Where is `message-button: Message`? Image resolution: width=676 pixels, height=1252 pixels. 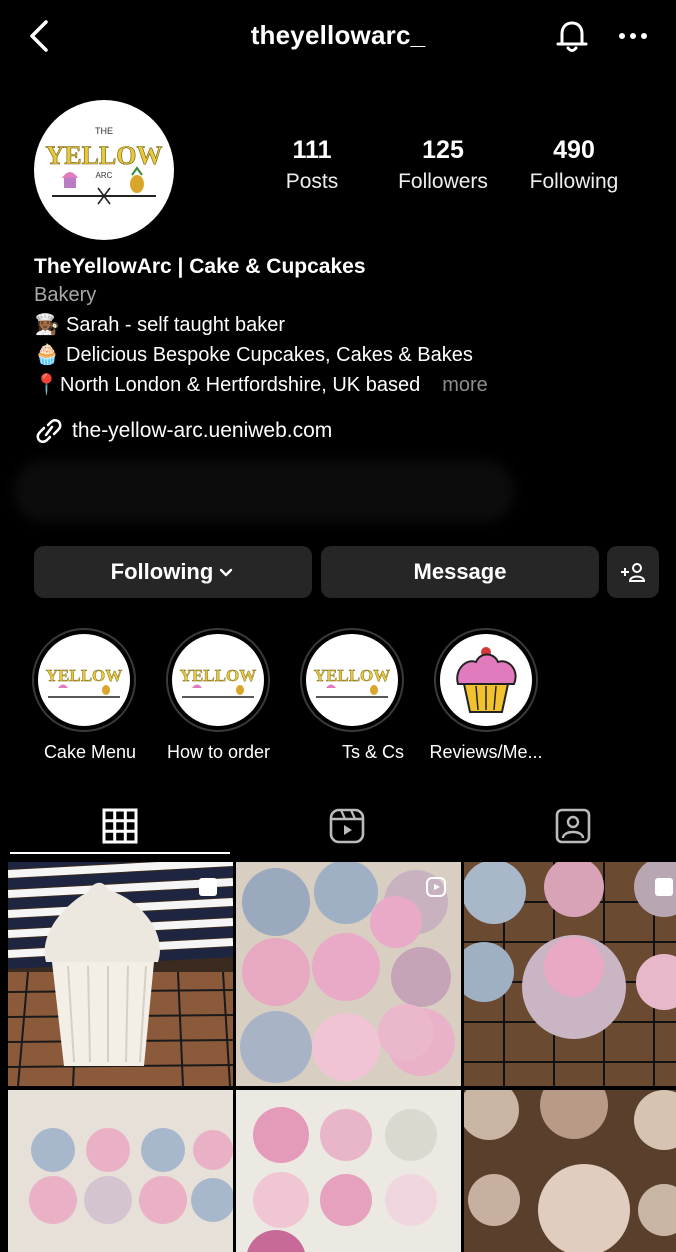 message-button: Message is located at coordinates (460, 572).